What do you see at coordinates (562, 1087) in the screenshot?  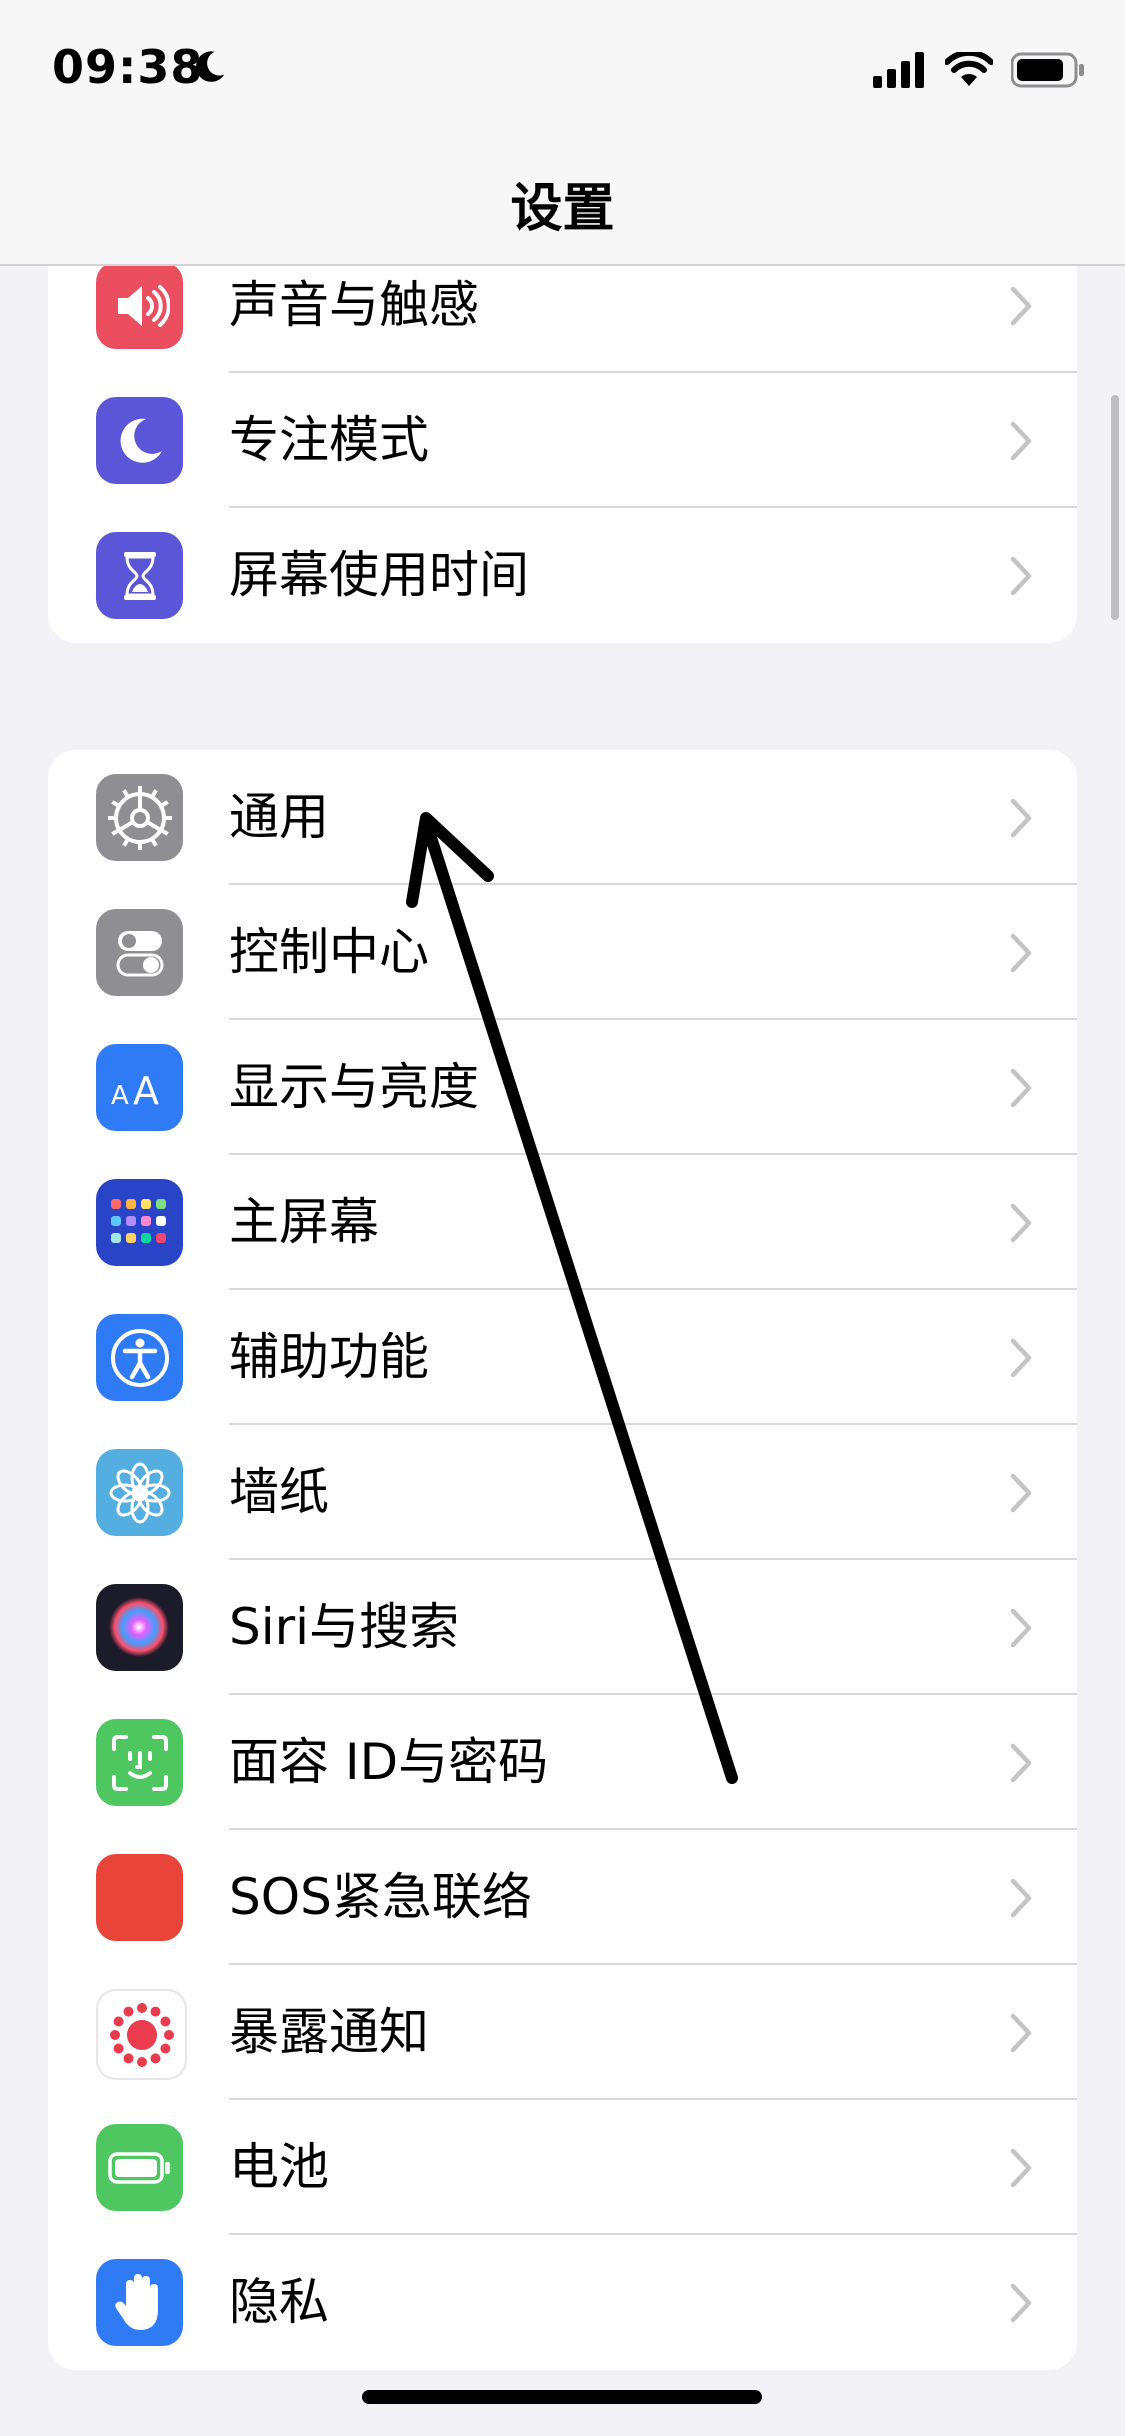 I see `settings-row-text-size: A A 显示与亮度` at bounding box center [562, 1087].